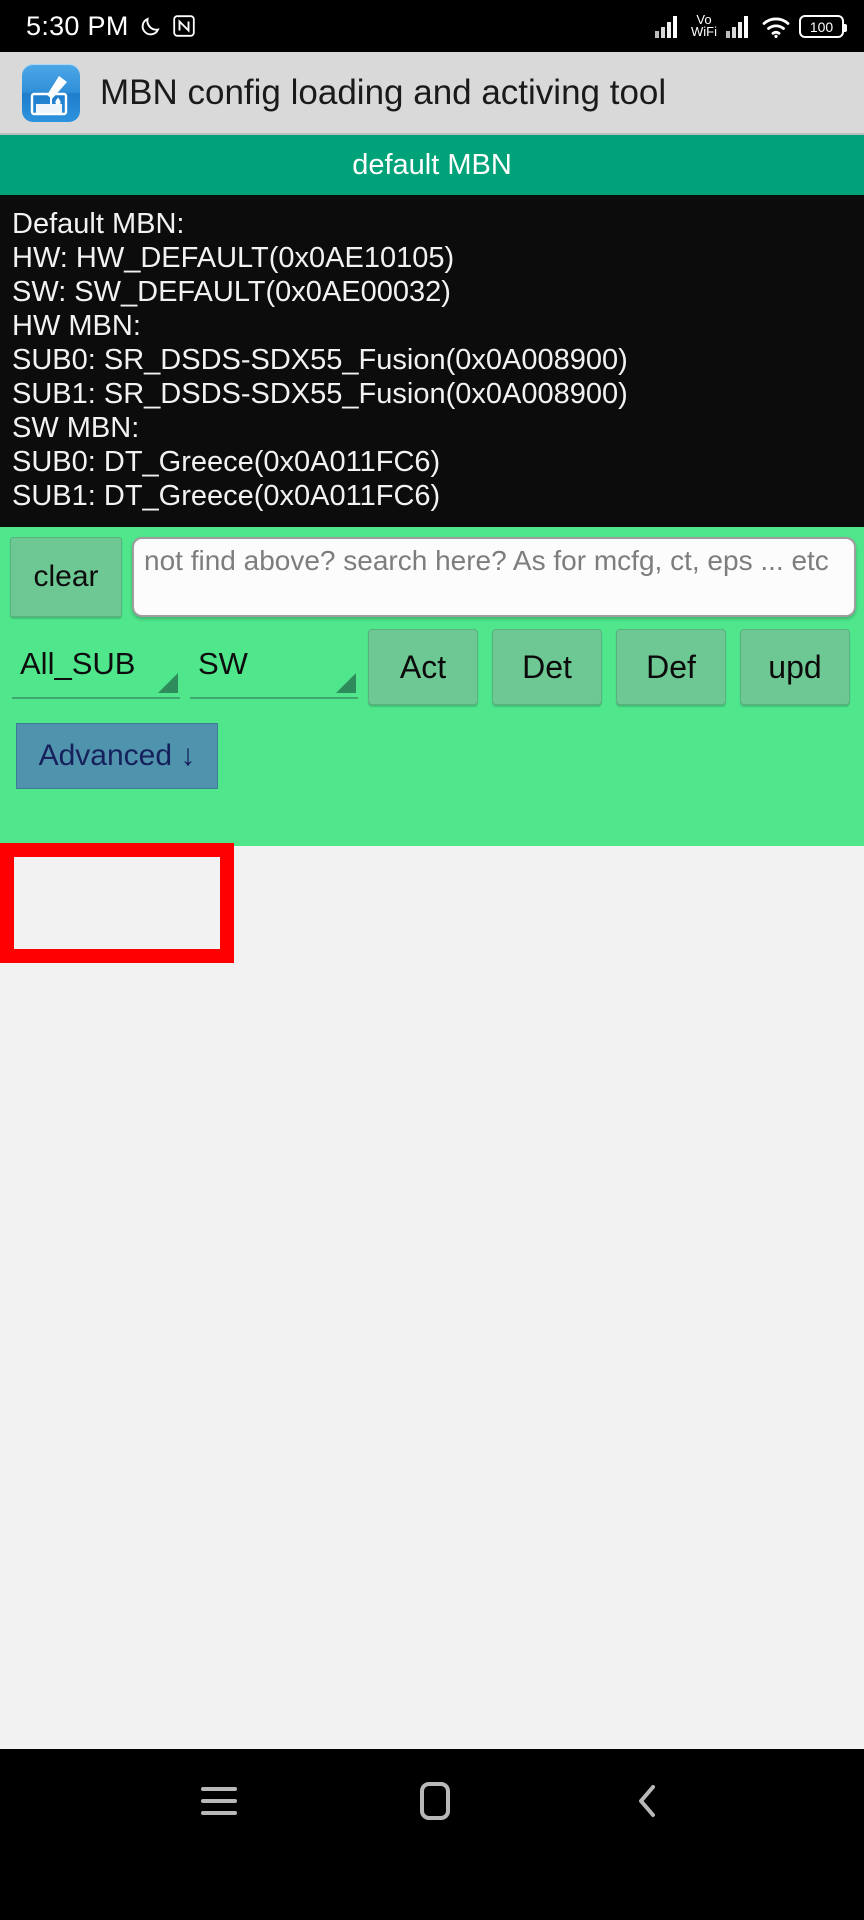  Describe the element at coordinates (223, 663) in the screenshot. I see `type-selector-label: SW` at that location.